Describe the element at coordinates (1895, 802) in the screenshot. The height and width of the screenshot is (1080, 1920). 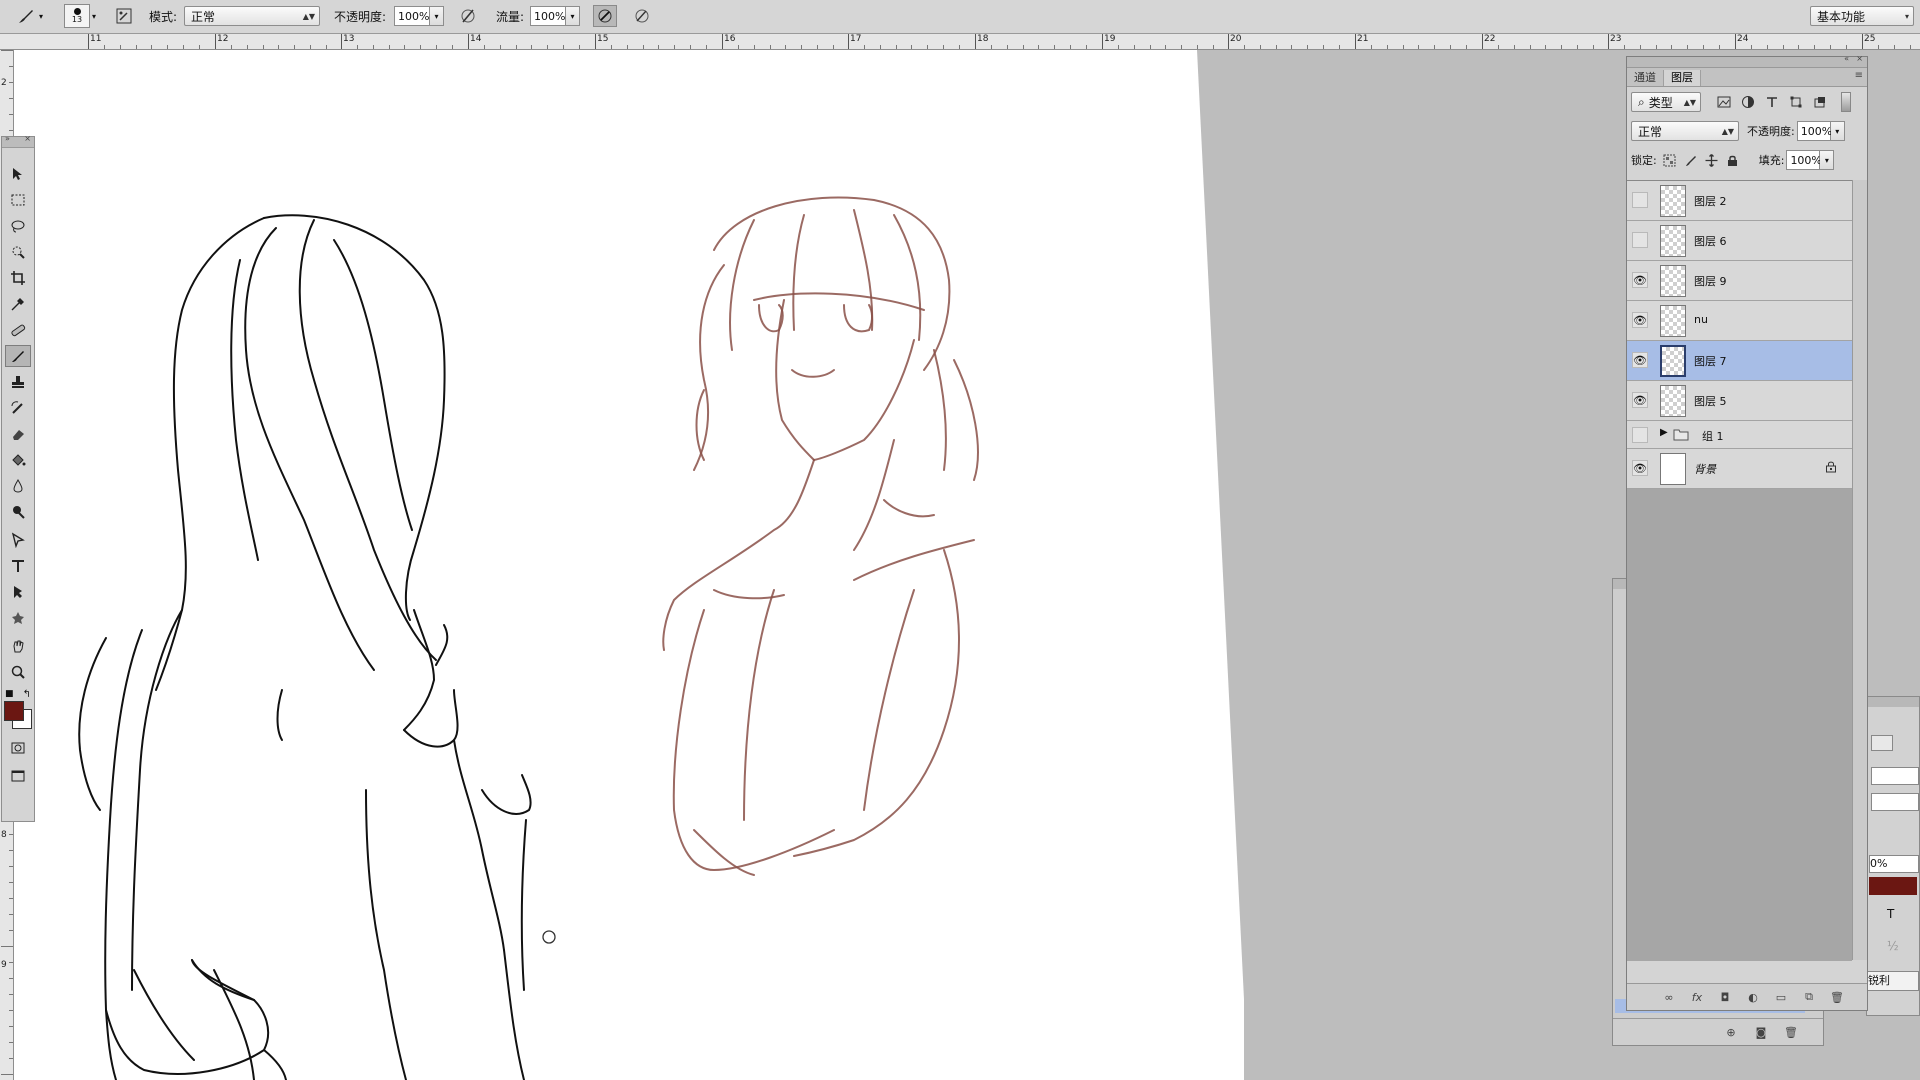
I see `style-field-stub` at that location.